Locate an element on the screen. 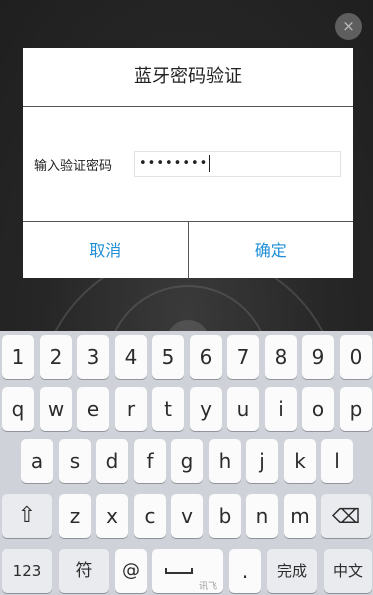 This screenshot has width=373, height=595. password-dots: •••••••• is located at coordinates (174, 163).